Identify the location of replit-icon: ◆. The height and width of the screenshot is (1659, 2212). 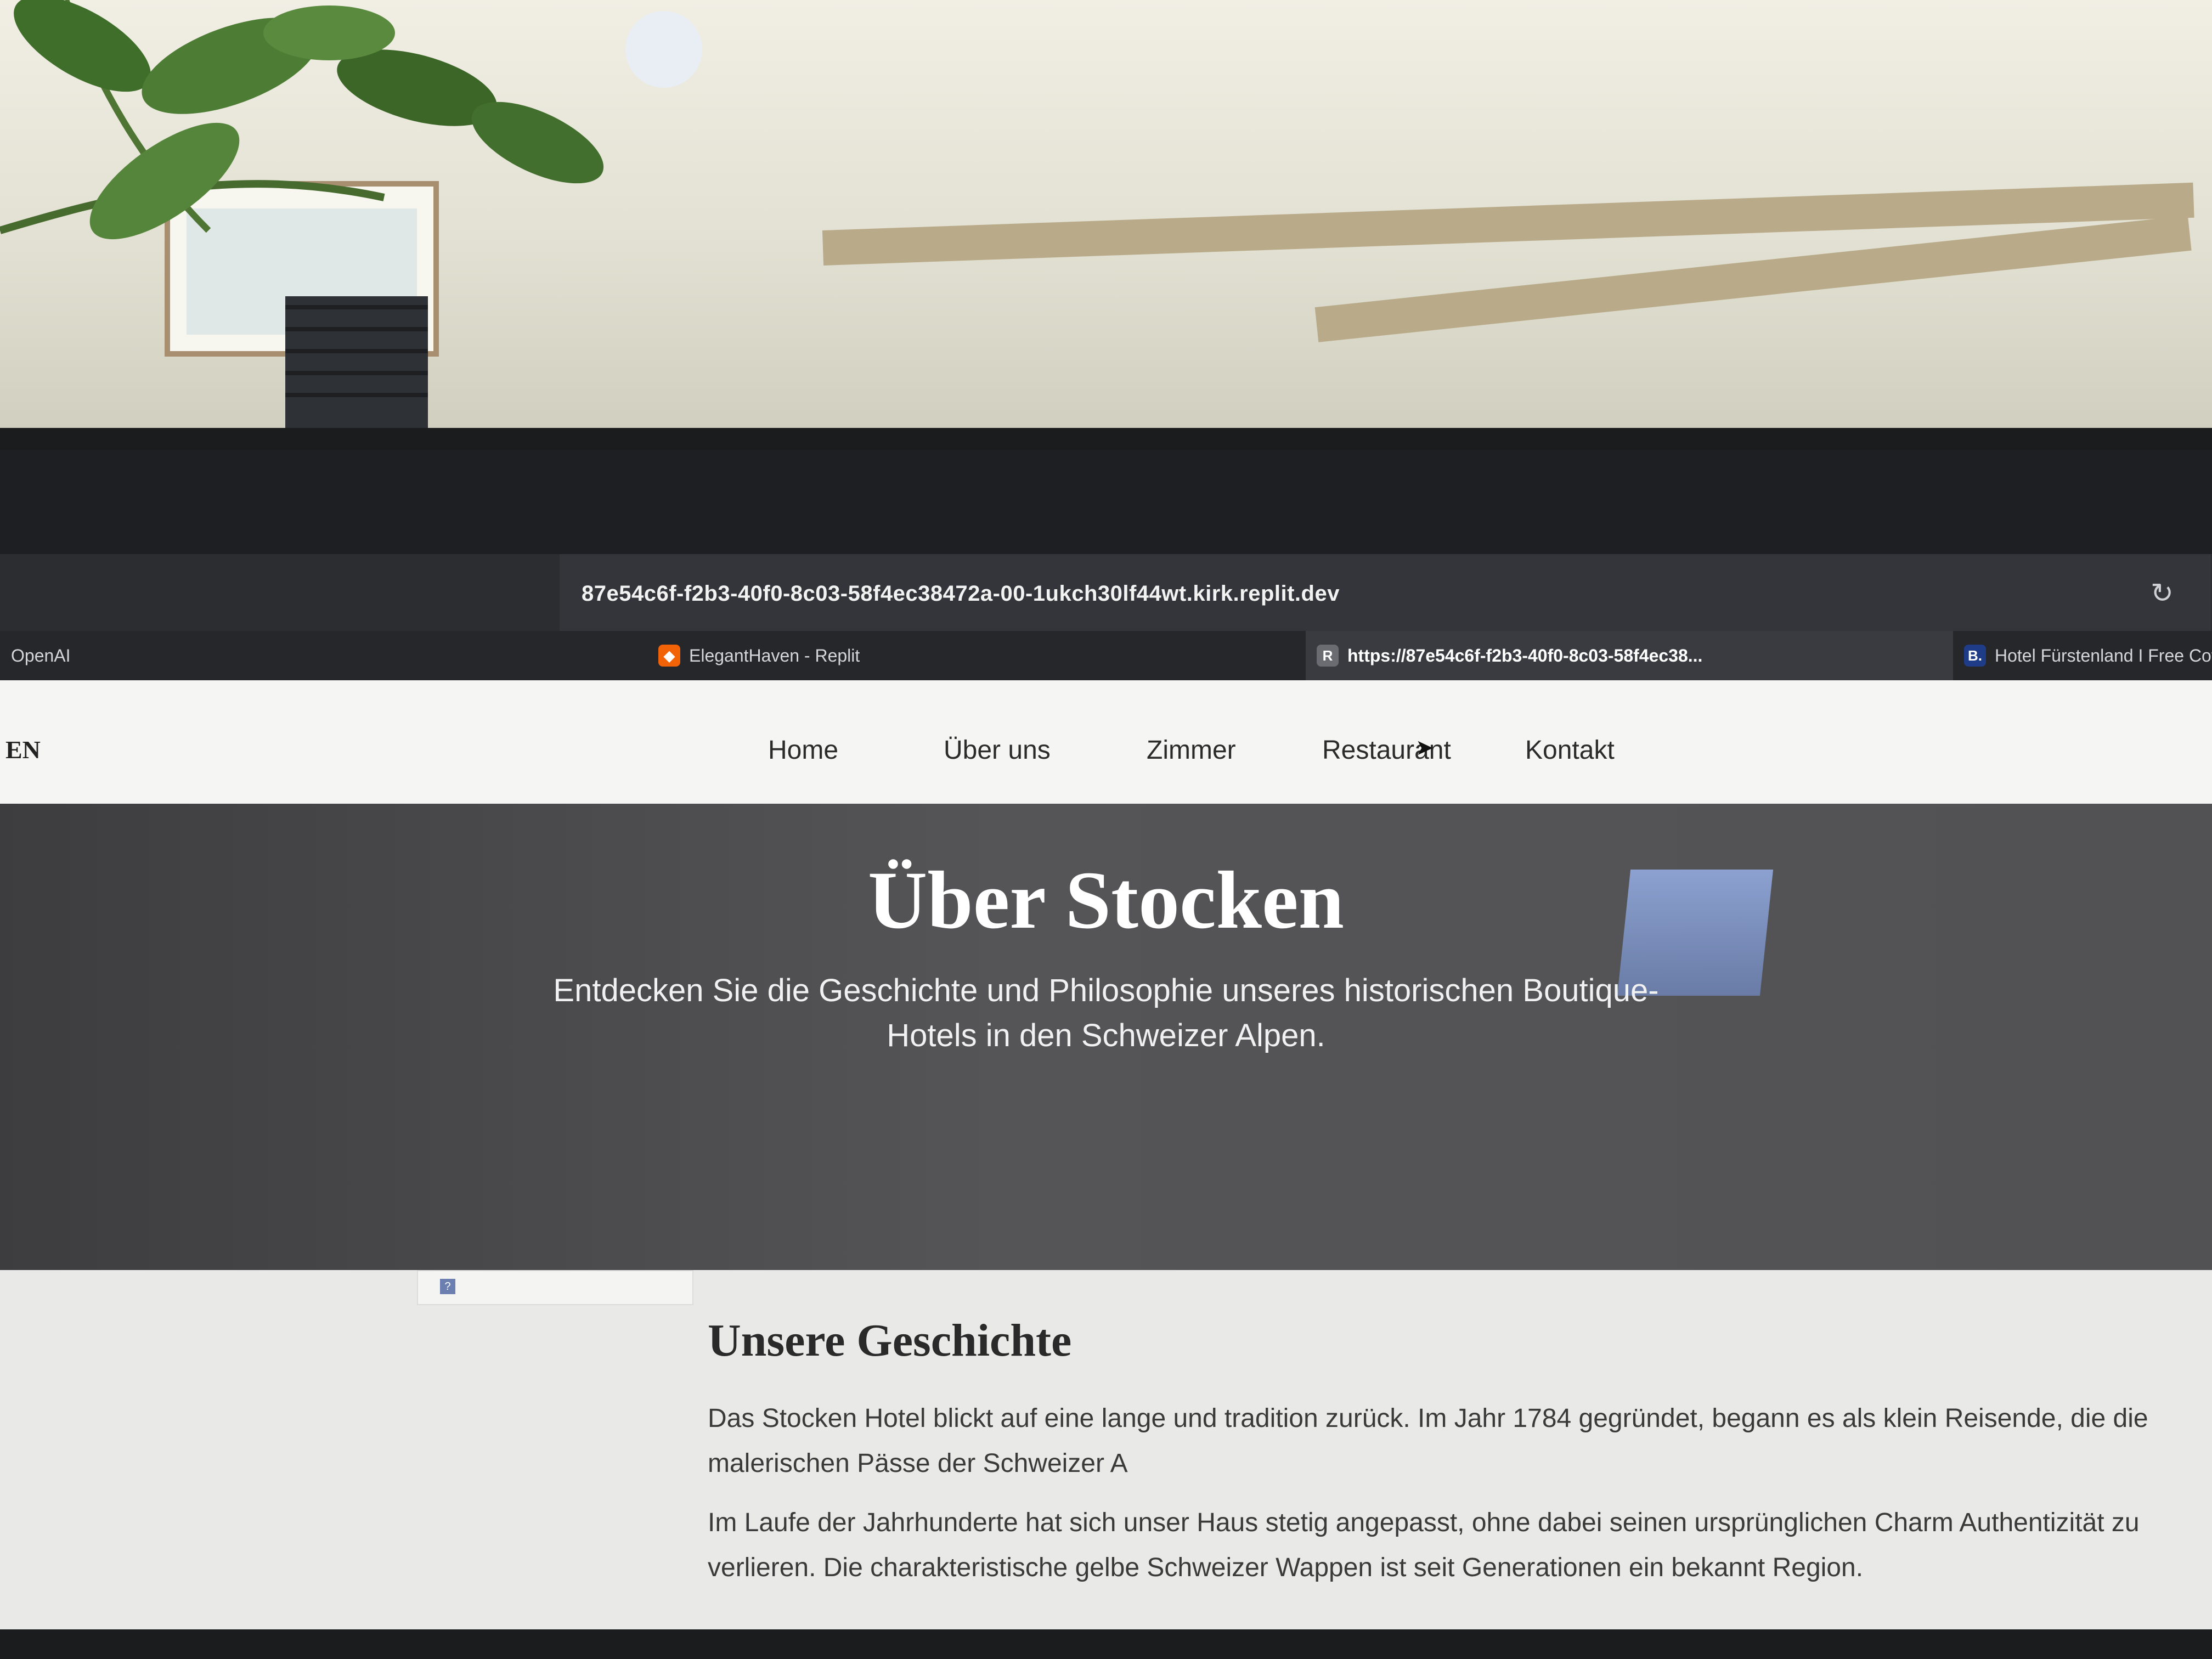
(669, 656).